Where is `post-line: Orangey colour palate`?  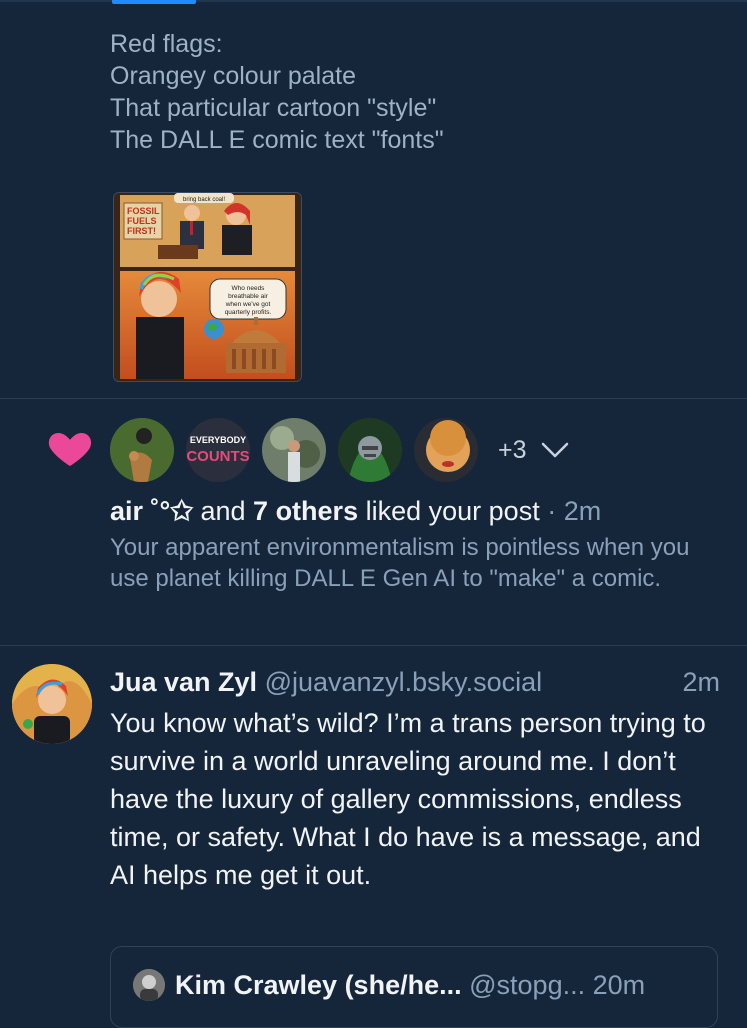 post-line: Orangey colour palate is located at coordinates (233, 76).